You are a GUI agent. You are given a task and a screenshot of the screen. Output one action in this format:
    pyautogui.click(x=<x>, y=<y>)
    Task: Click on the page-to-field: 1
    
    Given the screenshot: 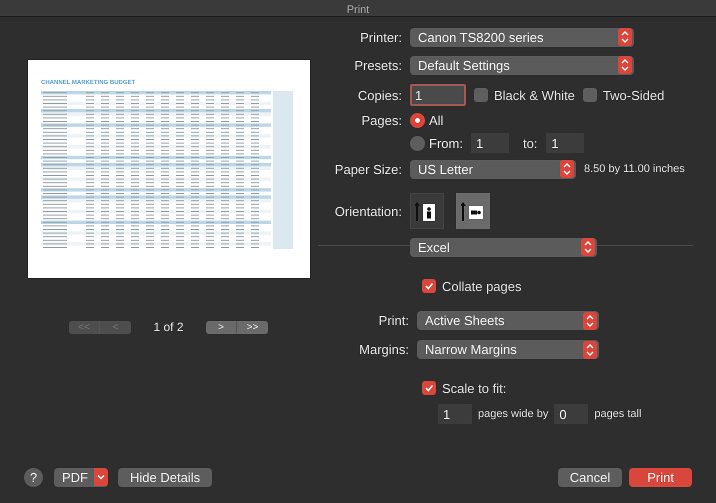 What is the action you would take?
    pyautogui.click(x=565, y=143)
    